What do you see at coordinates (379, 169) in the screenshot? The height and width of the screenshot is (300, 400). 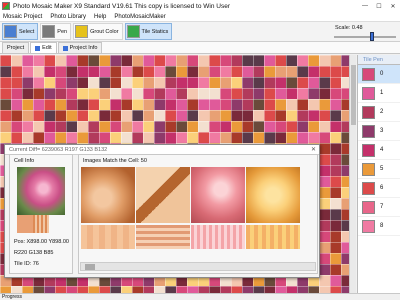 I see `tile-pen-item: 5` at bounding box center [379, 169].